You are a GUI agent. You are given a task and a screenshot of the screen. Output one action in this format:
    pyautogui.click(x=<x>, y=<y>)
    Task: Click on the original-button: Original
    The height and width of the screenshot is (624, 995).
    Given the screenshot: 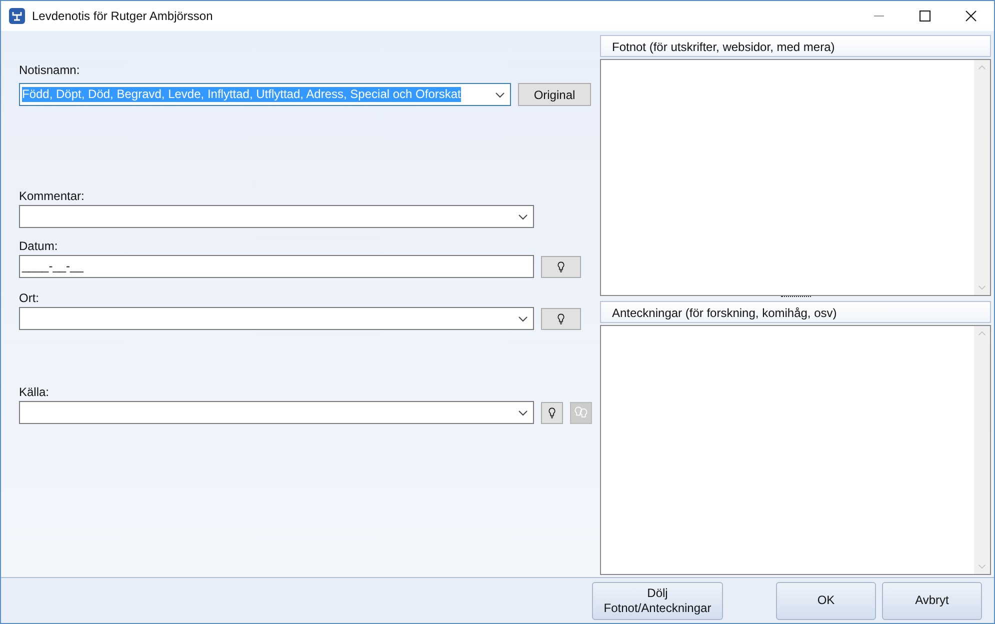 What is the action you would take?
    pyautogui.click(x=554, y=94)
    